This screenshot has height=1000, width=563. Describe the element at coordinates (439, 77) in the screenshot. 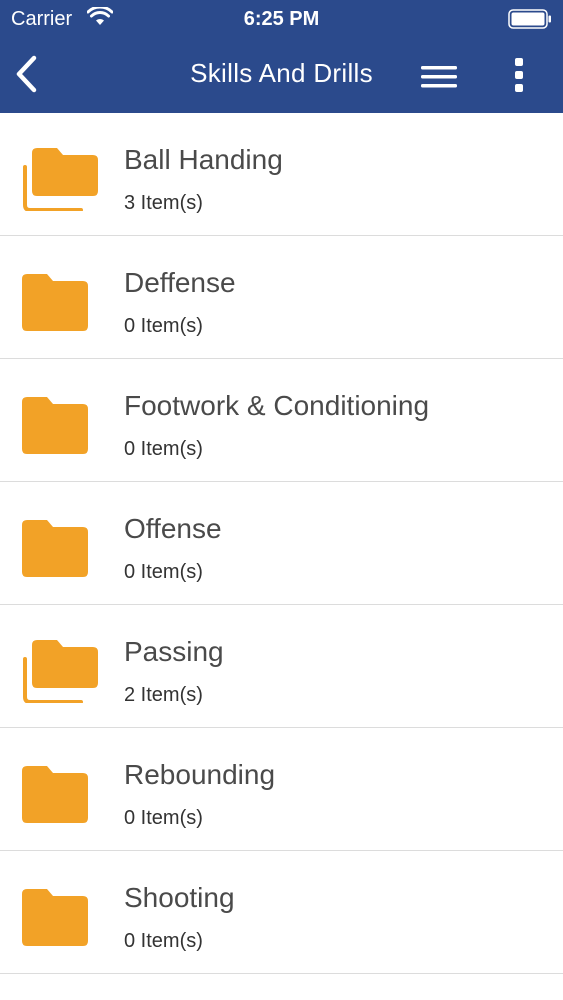

I see `hamburger-menu-icon` at that location.